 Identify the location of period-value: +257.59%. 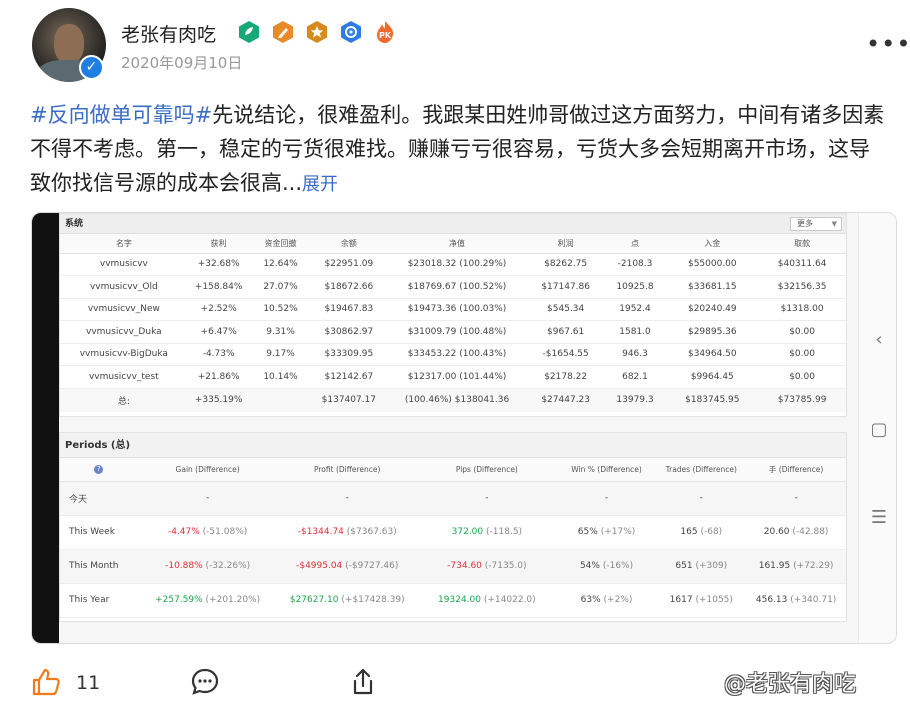
(179, 600).